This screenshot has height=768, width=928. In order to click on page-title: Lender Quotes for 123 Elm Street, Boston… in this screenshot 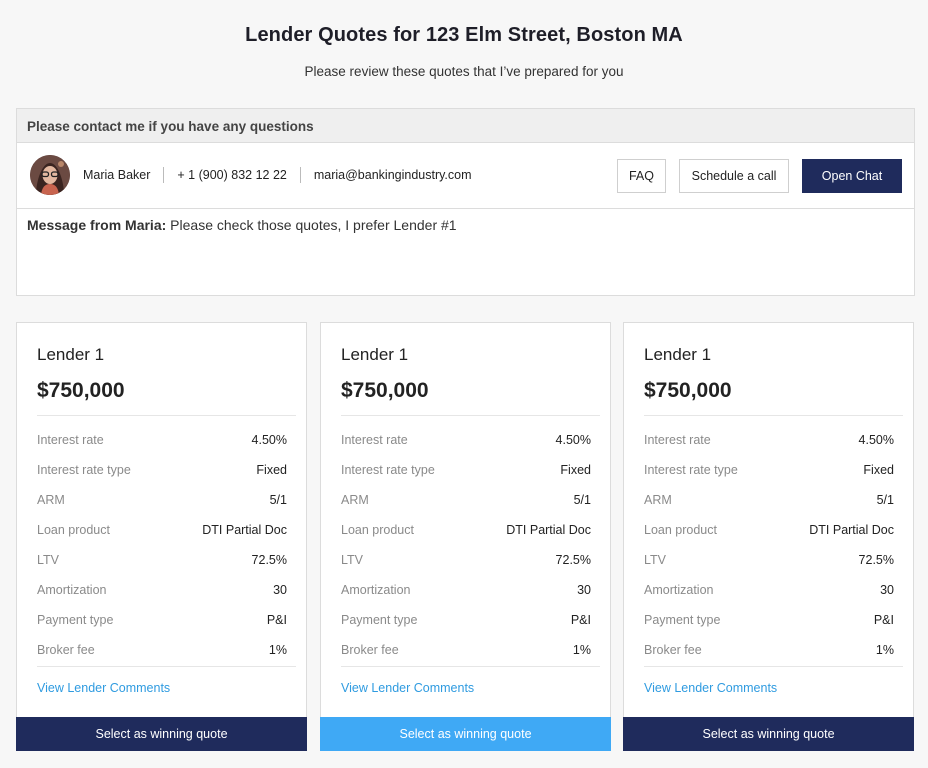, I will do `click(464, 35)`.